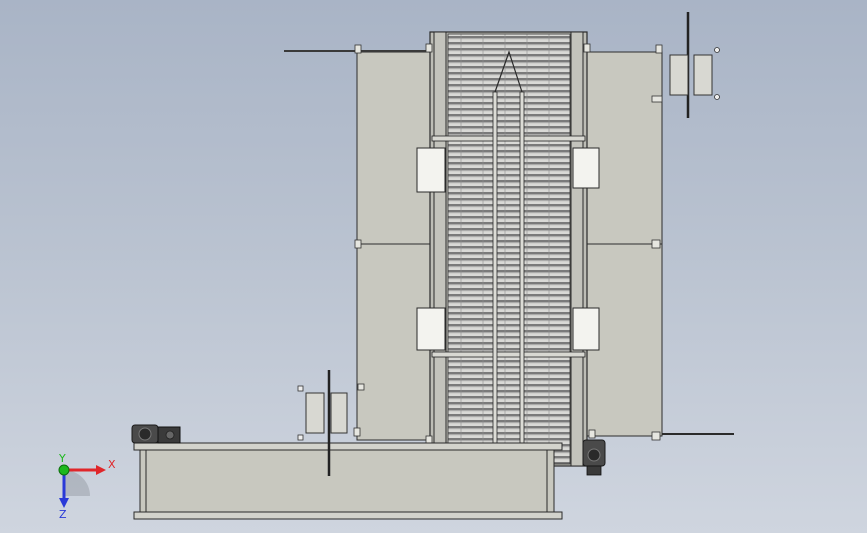 Image resolution: width=867 pixels, height=533 pixels. What do you see at coordinates (660, 242) in the screenshot?
I see `right-side-panel` at bounding box center [660, 242].